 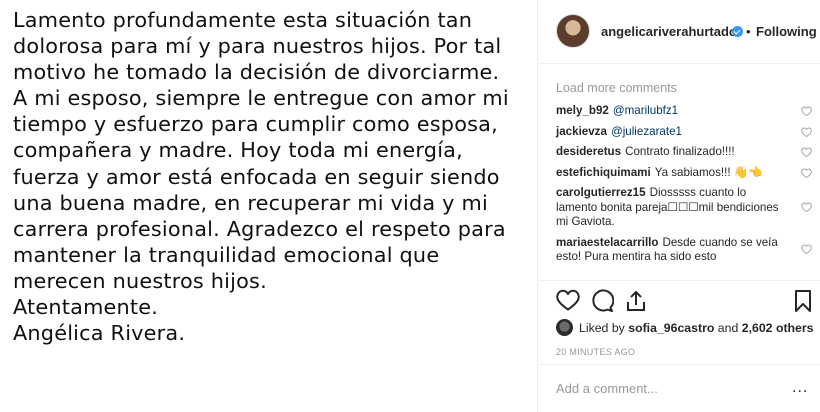 I want to click on post-actions-bar, so click(x=679, y=298).